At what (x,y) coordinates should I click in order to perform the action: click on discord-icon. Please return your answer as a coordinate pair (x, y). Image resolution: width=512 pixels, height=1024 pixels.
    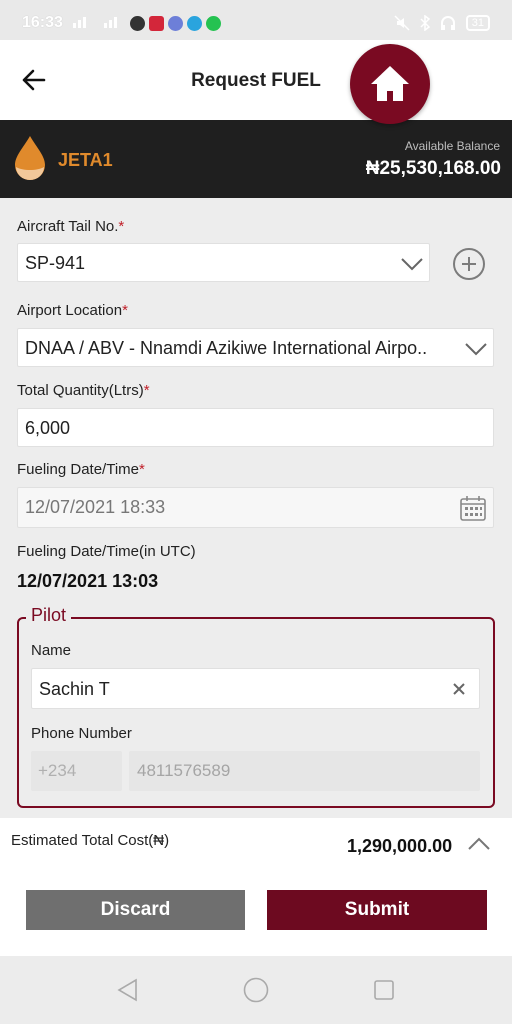
    Looking at the image, I should click on (175, 23).